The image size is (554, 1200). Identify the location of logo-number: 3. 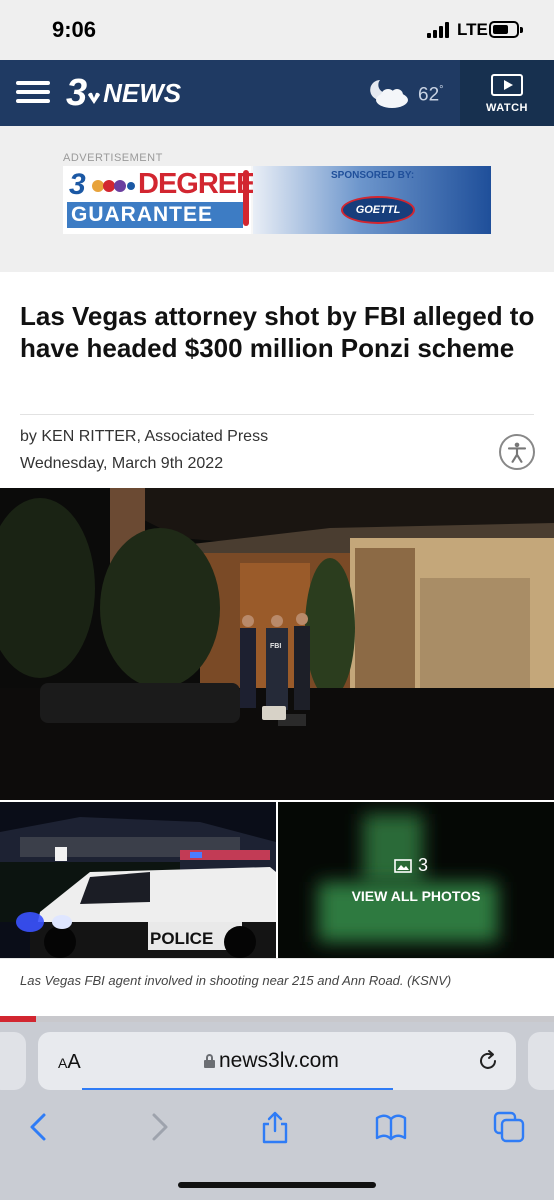
(76, 93).